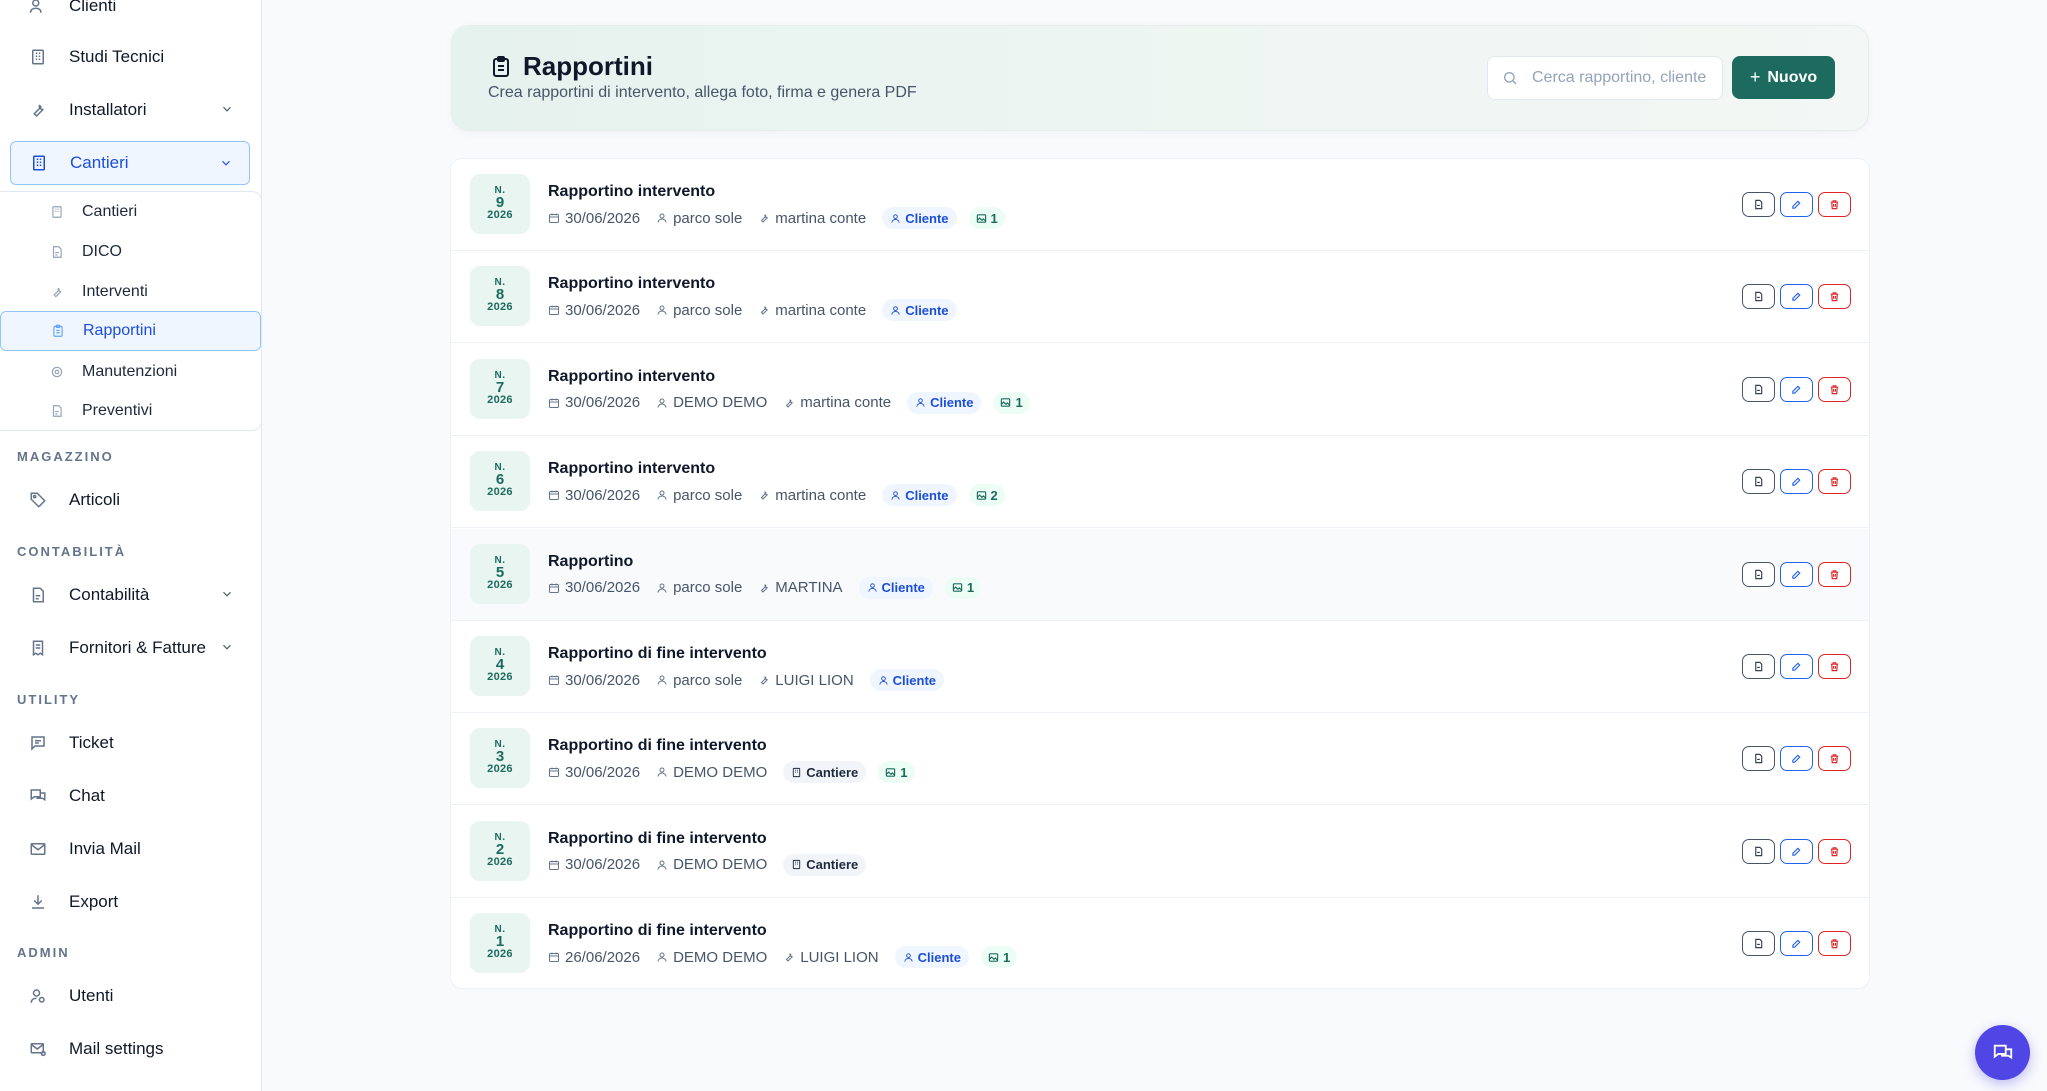 The image size is (2047, 1091). Describe the element at coordinates (2002, 1052) in the screenshot. I see `chat-fab-button` at that location.